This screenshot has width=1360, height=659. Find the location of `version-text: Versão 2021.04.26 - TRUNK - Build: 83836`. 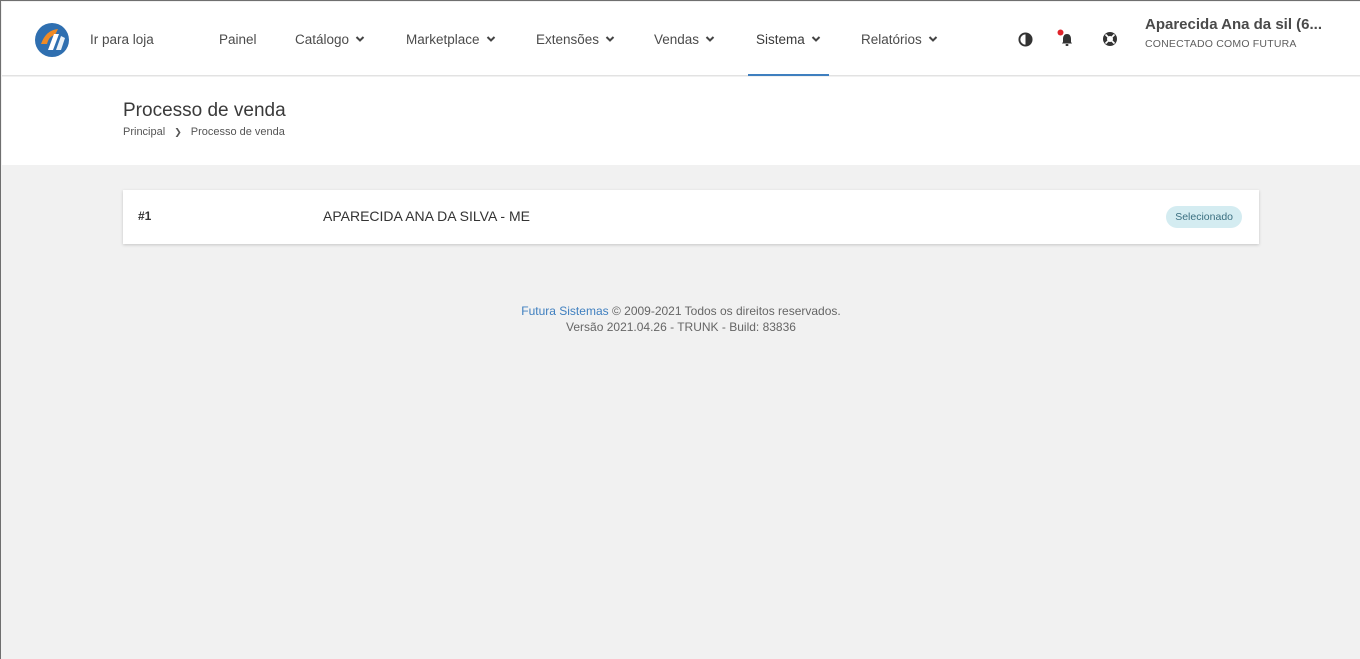

version-text: Versão 2021.04.26 - TRUNK - Build: 83836 is located at coordinates (681, 327).